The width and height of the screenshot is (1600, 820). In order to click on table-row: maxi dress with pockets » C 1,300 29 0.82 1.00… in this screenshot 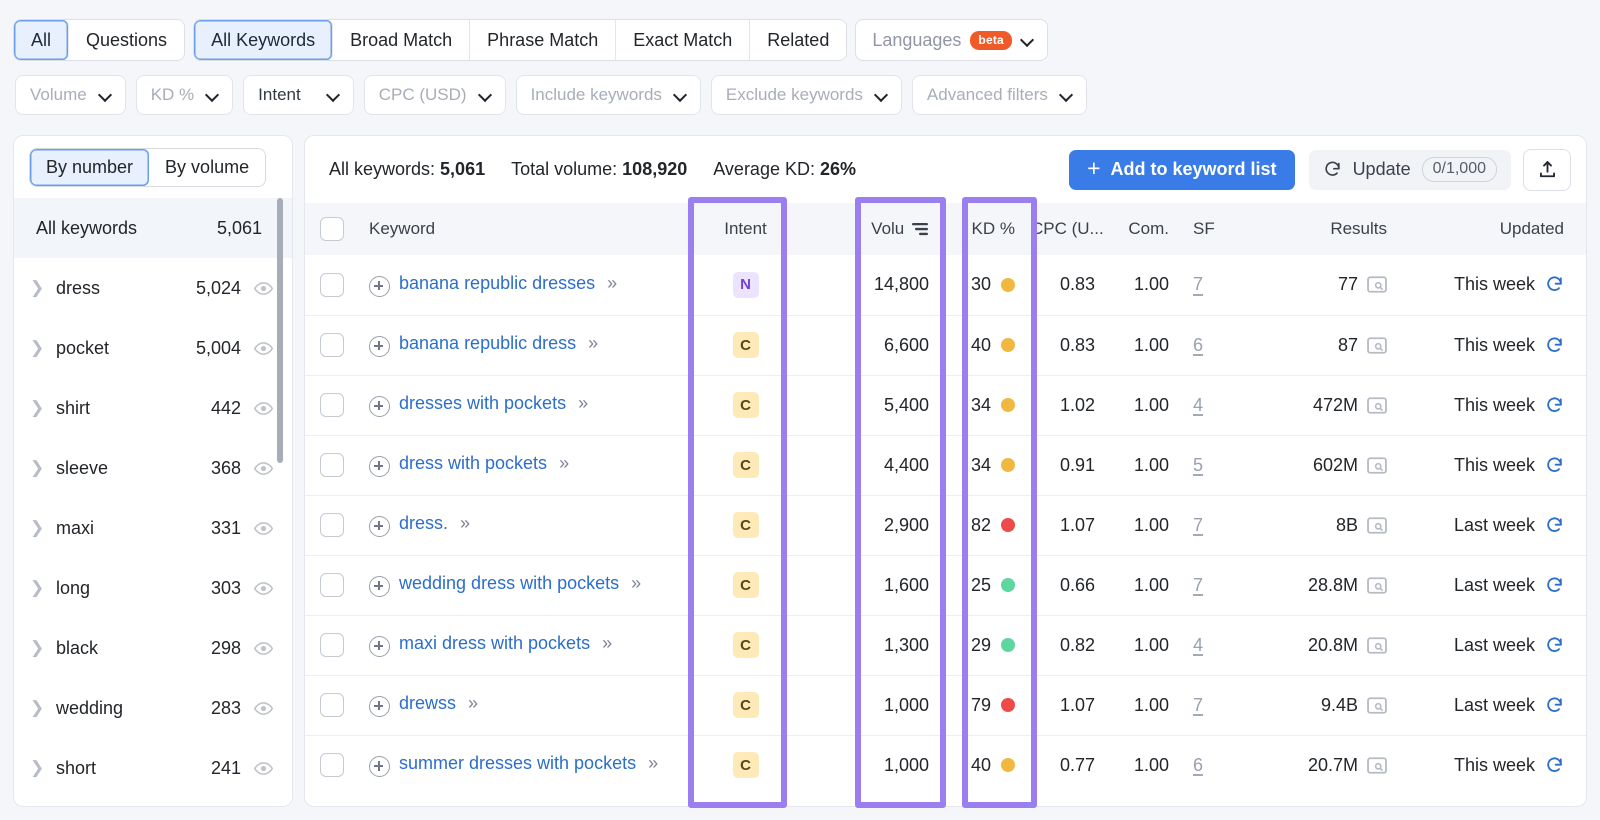, I will do `click(945, 645)`.